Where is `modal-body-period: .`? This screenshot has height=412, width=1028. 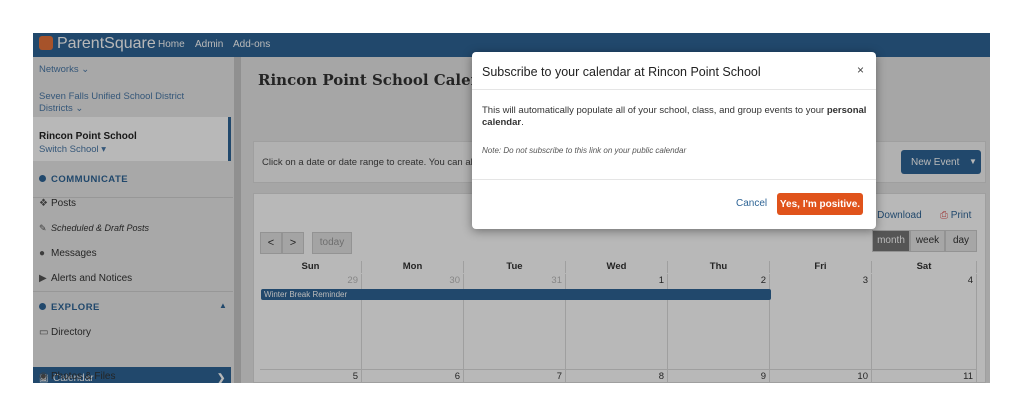 modal-body-period: . is located at coordinates (522, 122).